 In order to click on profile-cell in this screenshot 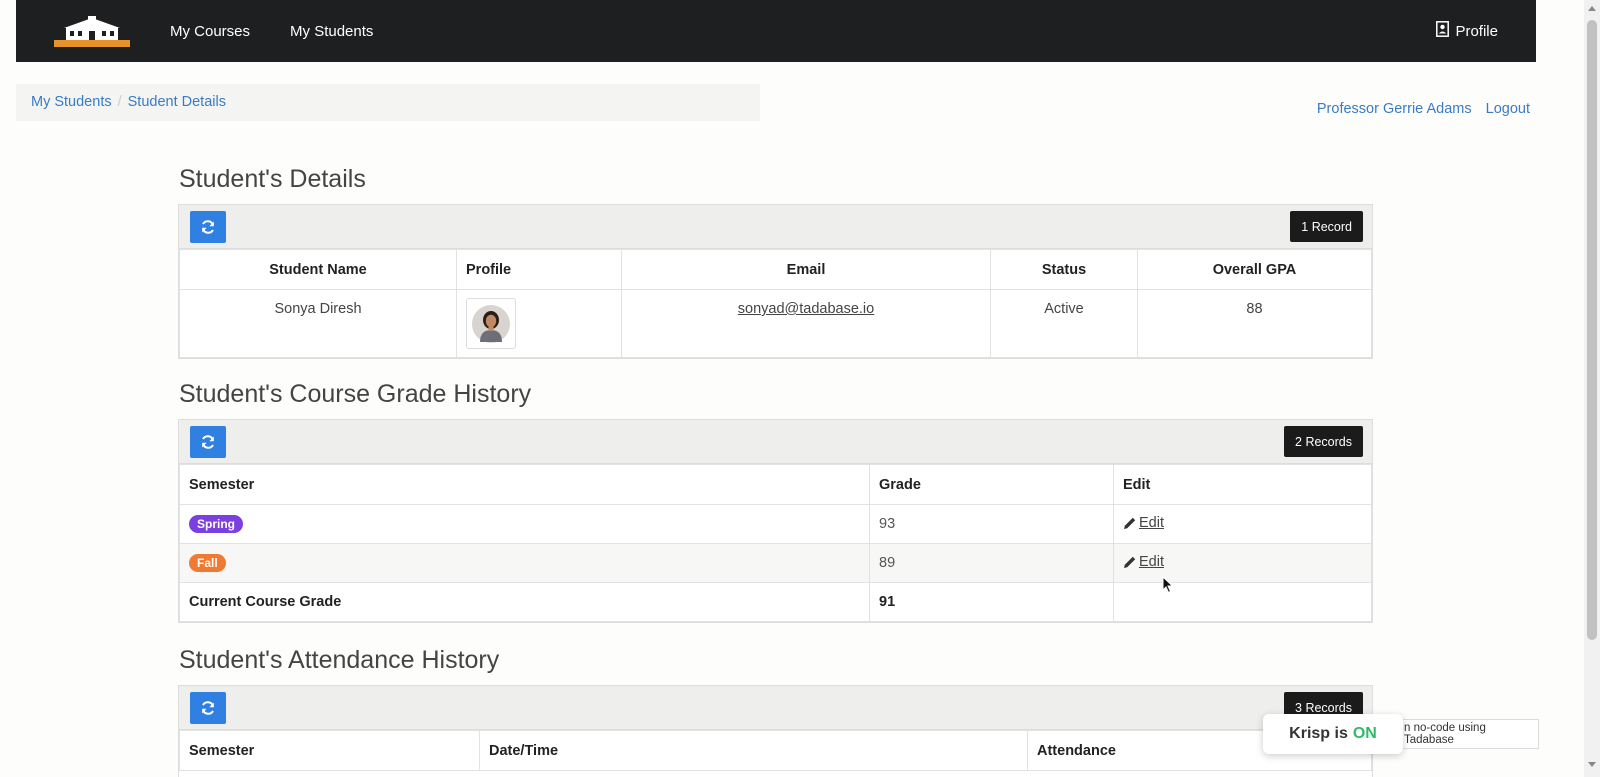, I will do `click(539, 323)`.